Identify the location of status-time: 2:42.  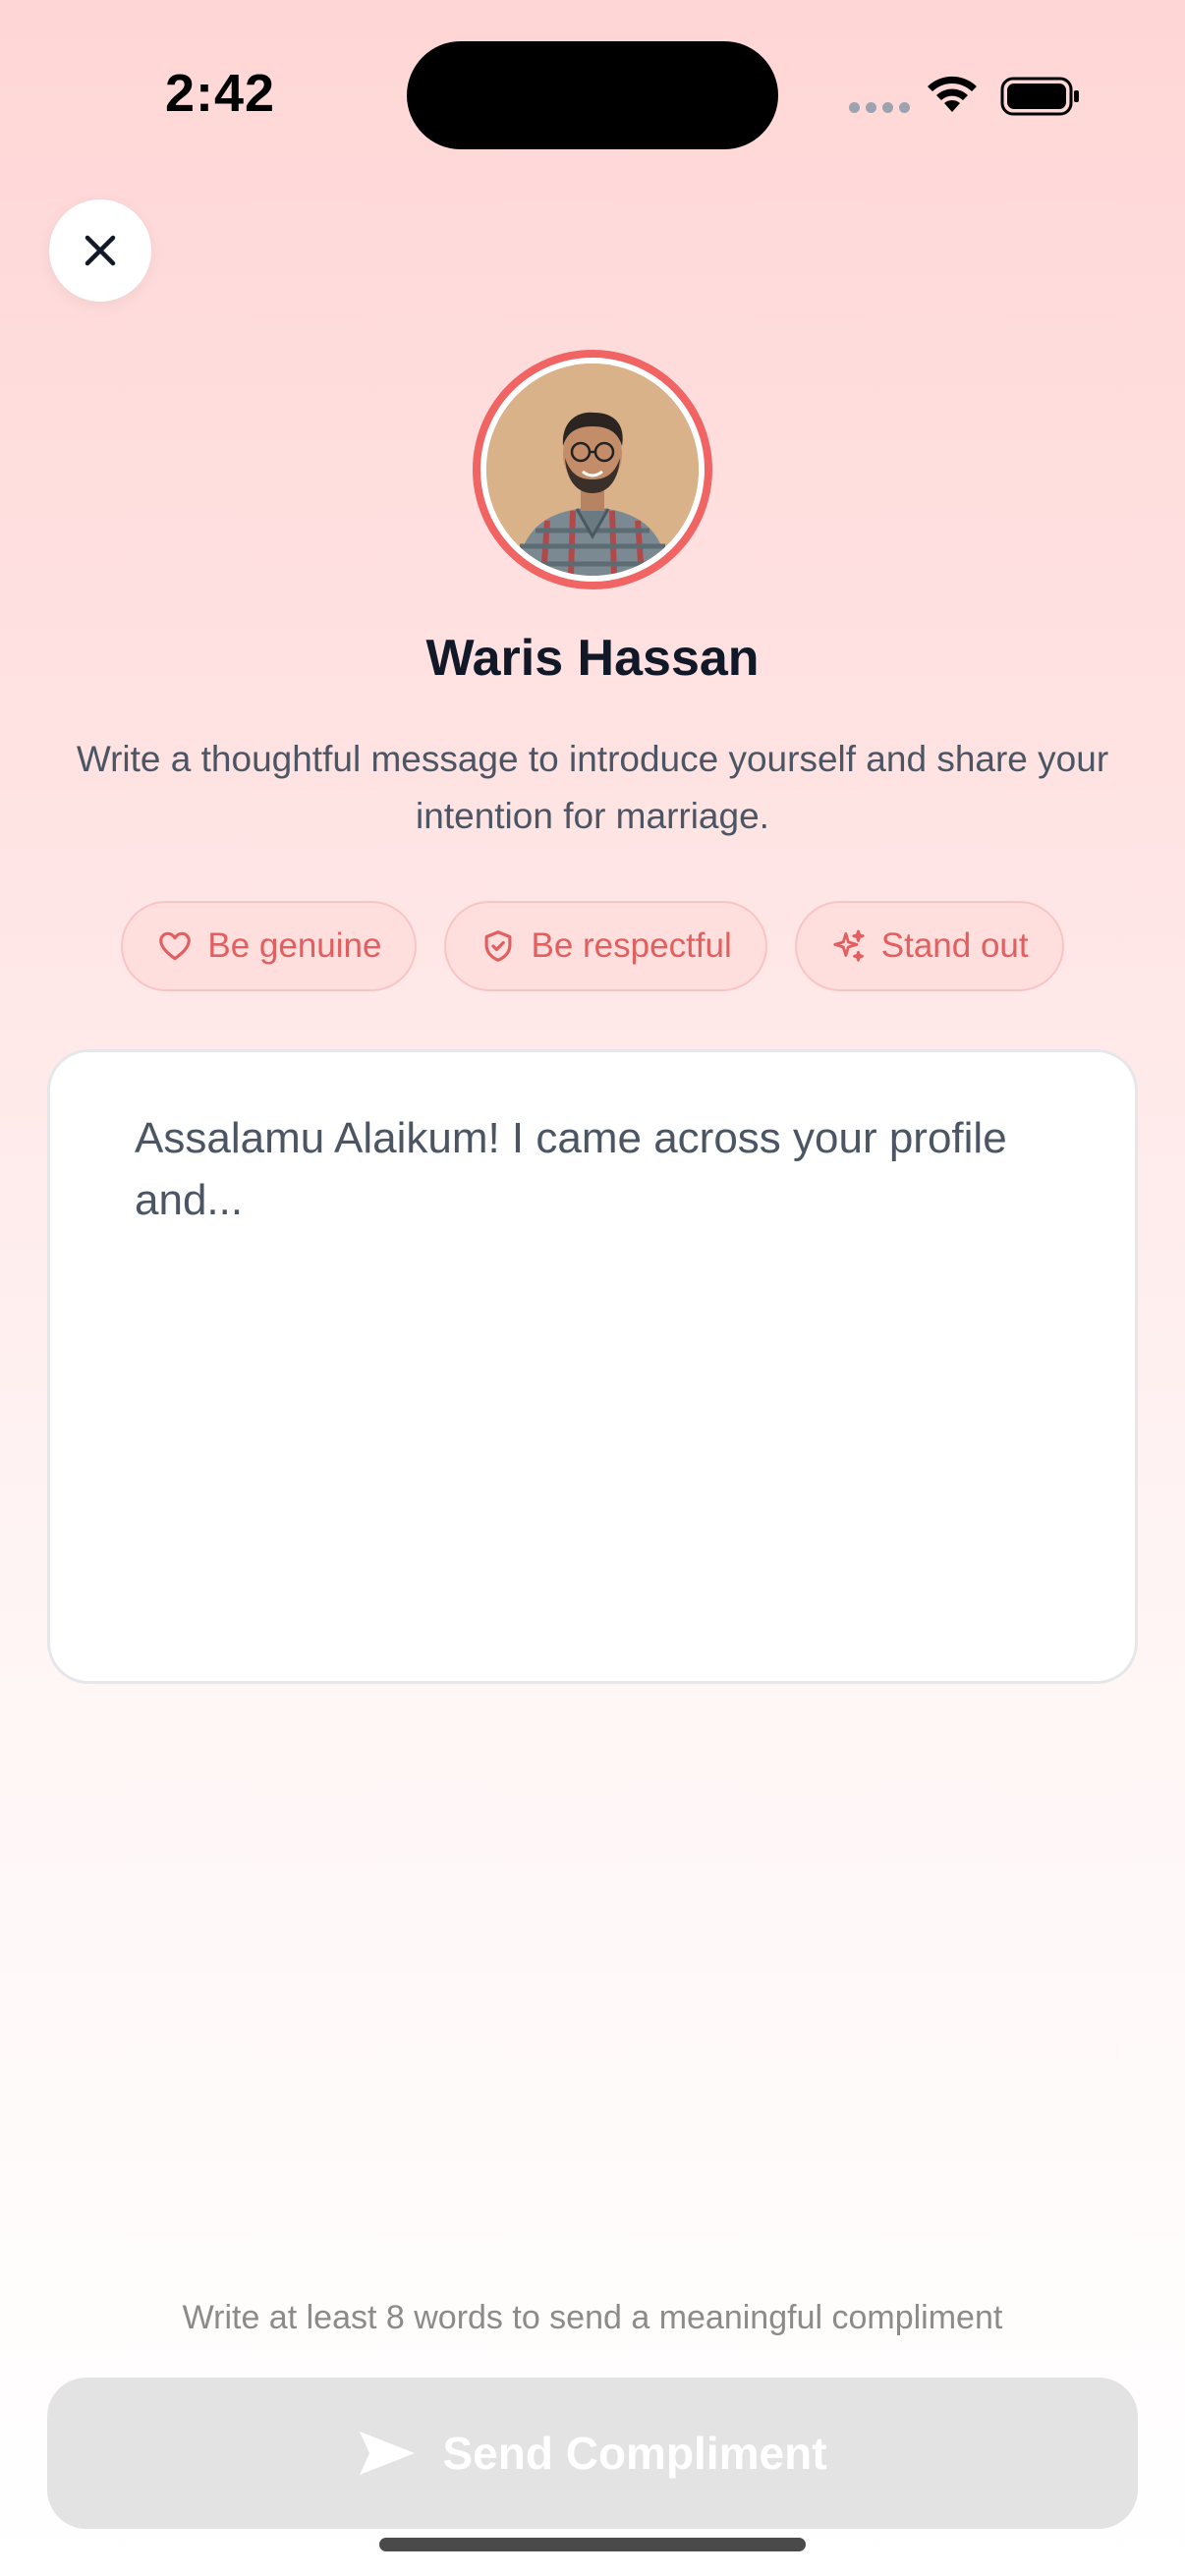
(221, 93).